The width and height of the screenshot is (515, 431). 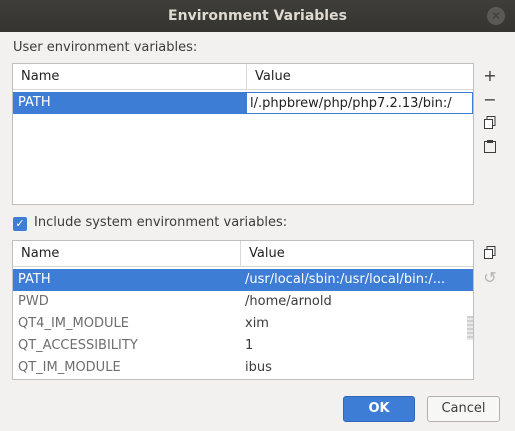 What do you see at coordinates (490, 100) in the screenshot?
I see `minus-icon: −` at bounding box center [490, 100].